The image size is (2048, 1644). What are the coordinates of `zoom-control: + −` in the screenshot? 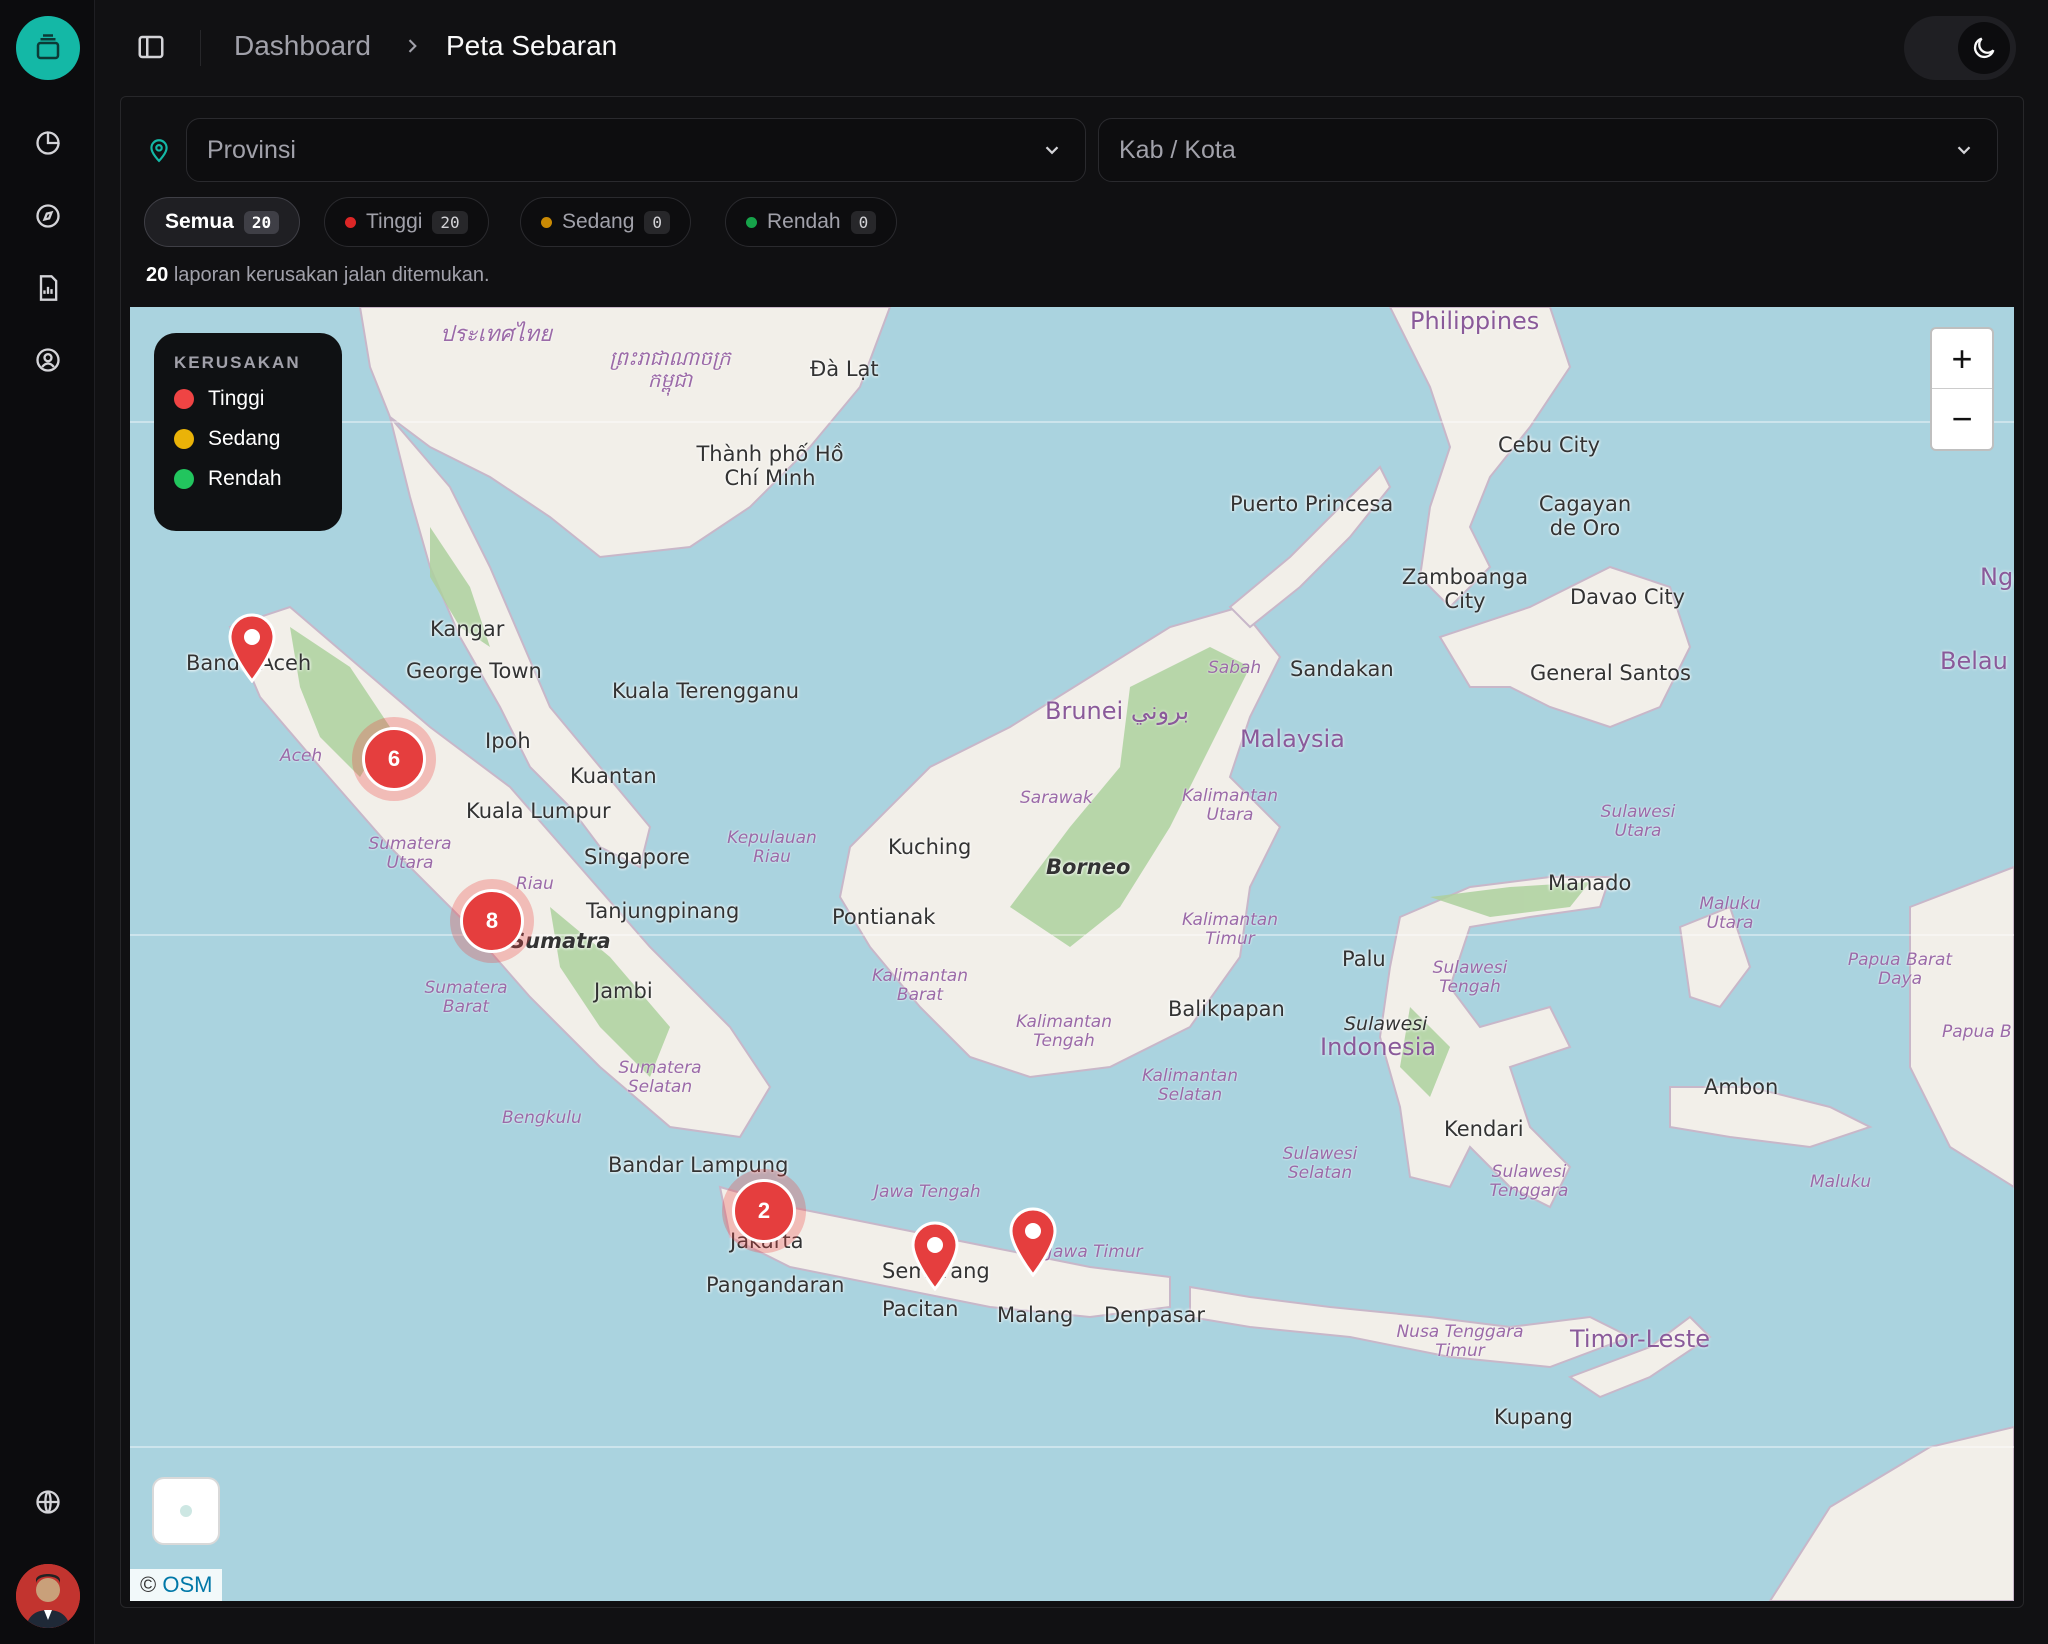 It's located at (1962, 389).